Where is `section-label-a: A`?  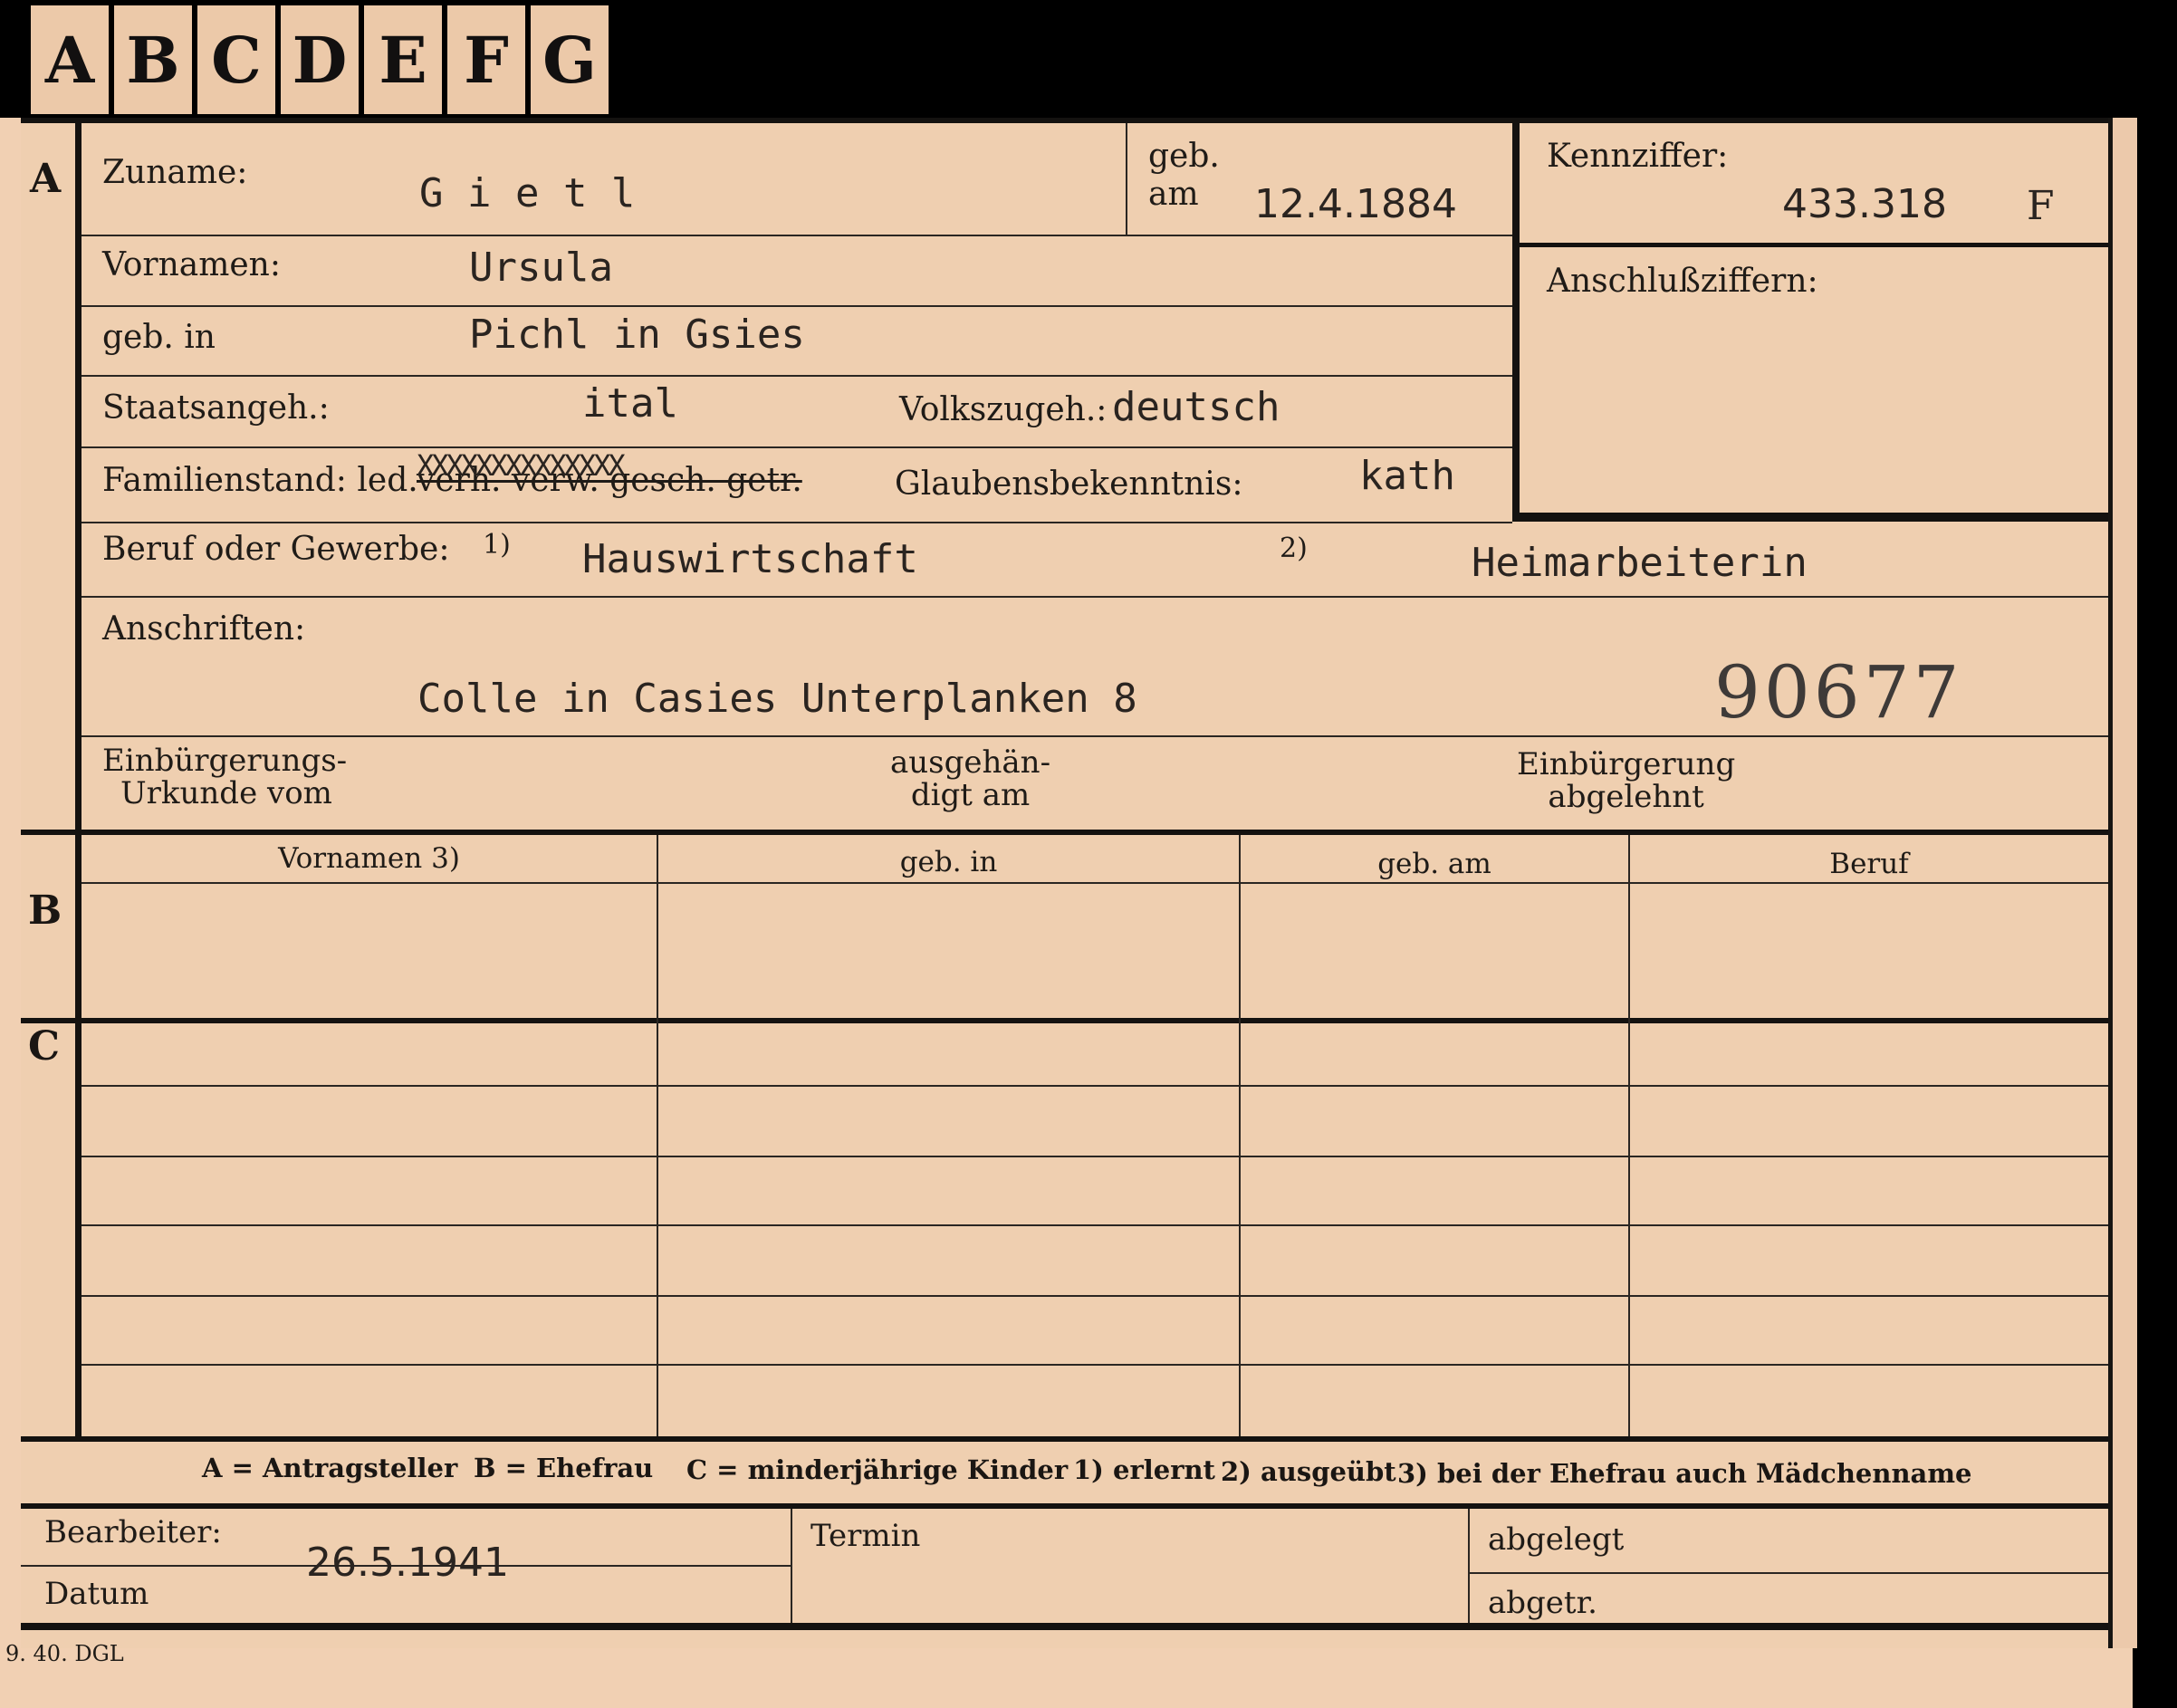 section-label-a: A is located at coordinates (46, 179).